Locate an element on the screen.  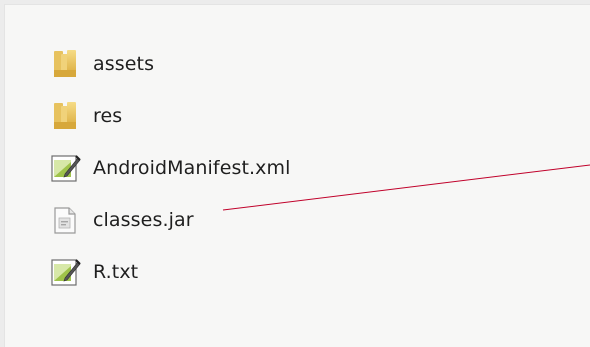
file-name: res is located at coordinates (108, 116).